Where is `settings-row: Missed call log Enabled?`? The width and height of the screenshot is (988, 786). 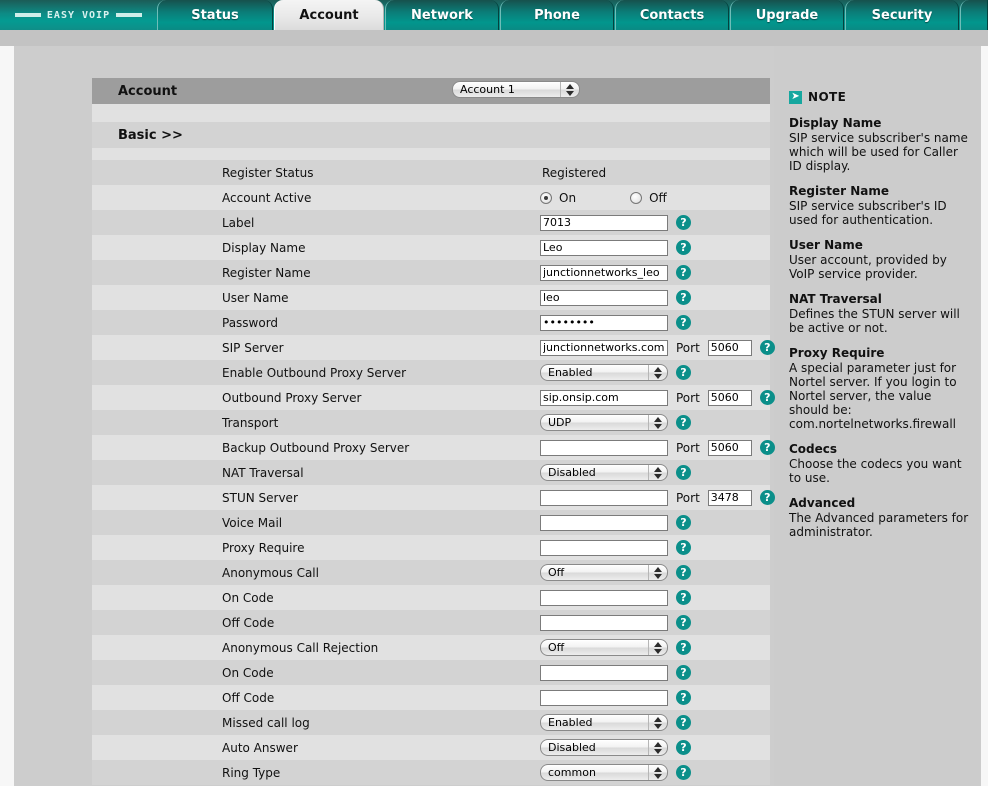
settings-row: Missed call log Enabled? is located at coordinates (431, 722).